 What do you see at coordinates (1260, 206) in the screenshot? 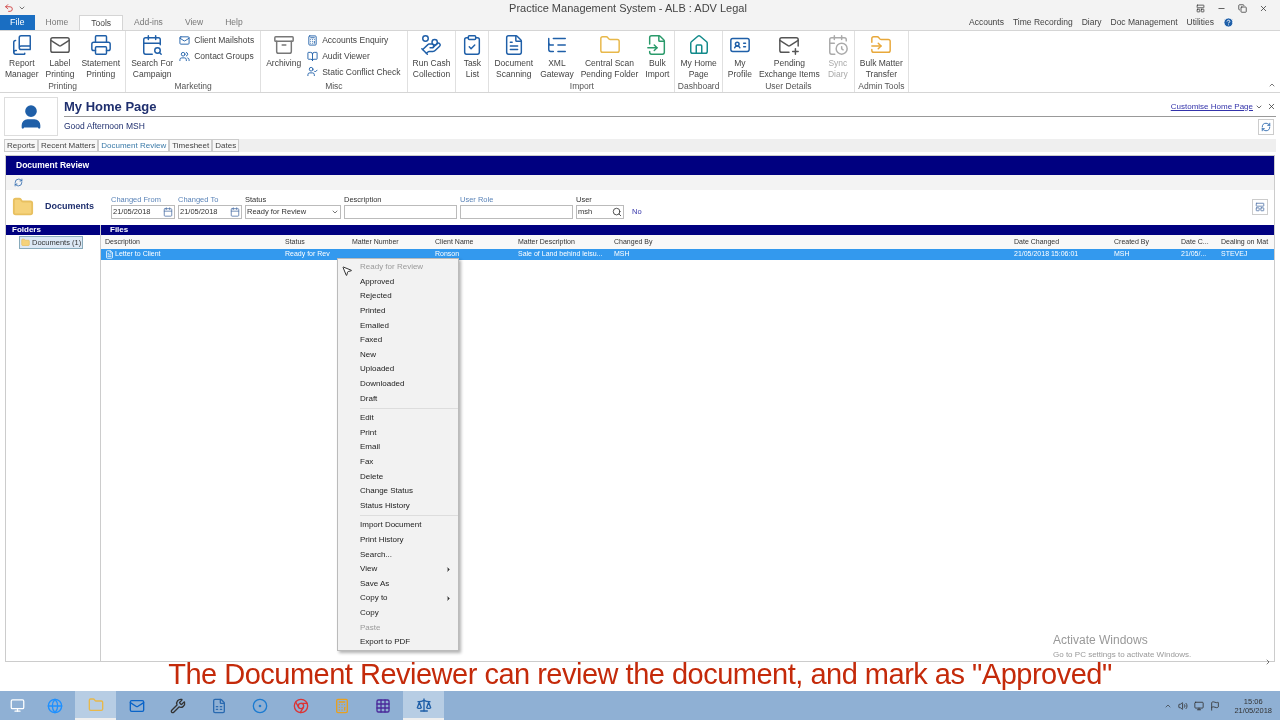
I see `layout-button` at bounding box center [1260, 206].